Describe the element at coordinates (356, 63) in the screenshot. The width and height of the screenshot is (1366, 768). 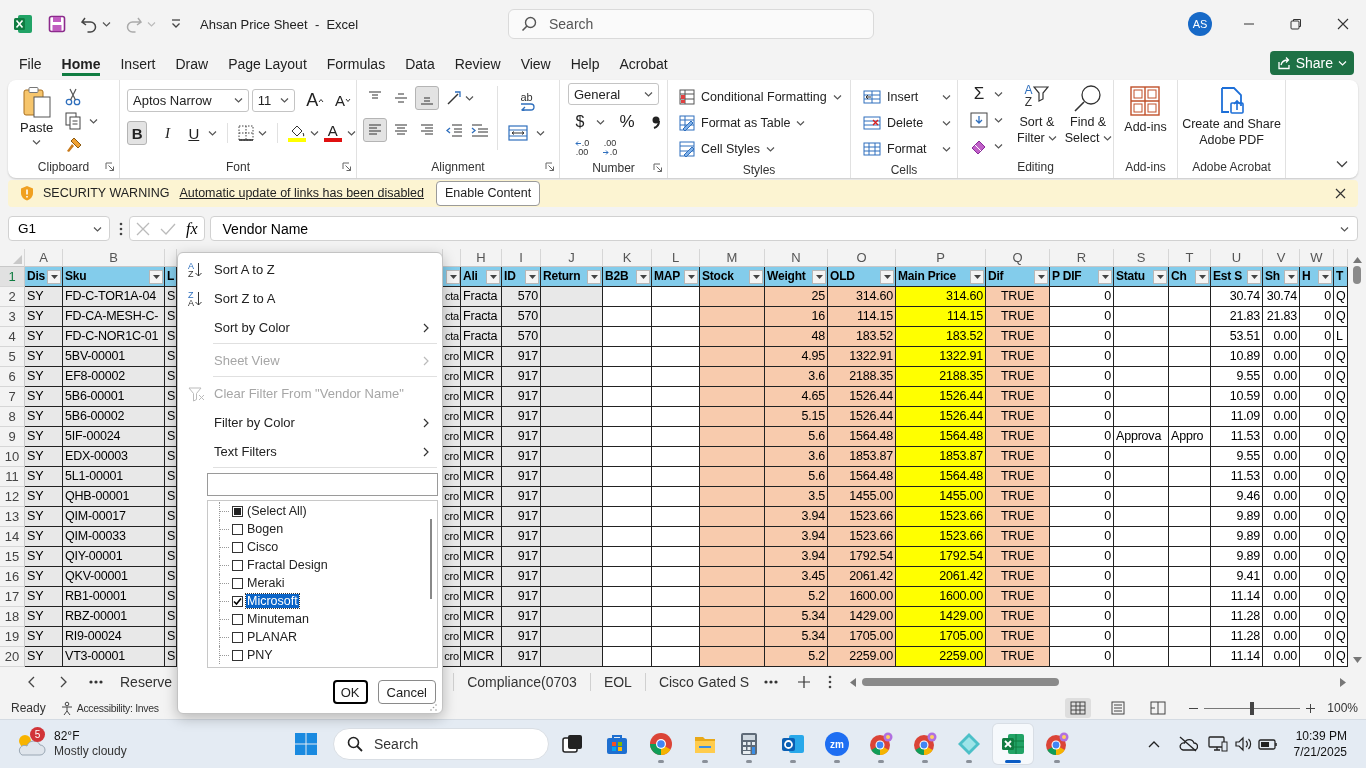
I see `menu-tab: Formulas` at that location.